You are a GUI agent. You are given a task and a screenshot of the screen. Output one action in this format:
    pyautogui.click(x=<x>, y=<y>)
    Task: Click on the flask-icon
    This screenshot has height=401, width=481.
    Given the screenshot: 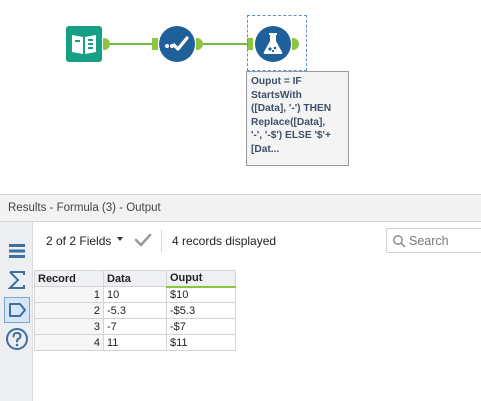 What is the action you would take?
    pyautogui.click(x=273, y=44)
    